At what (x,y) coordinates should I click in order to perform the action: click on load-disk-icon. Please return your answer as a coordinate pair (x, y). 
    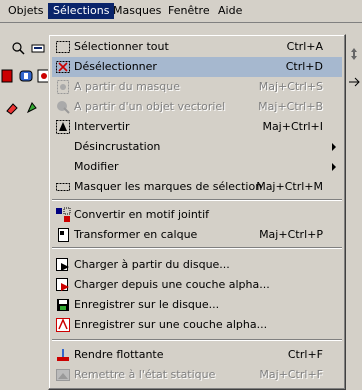
    Looking at the image, I should click on (63, 265).